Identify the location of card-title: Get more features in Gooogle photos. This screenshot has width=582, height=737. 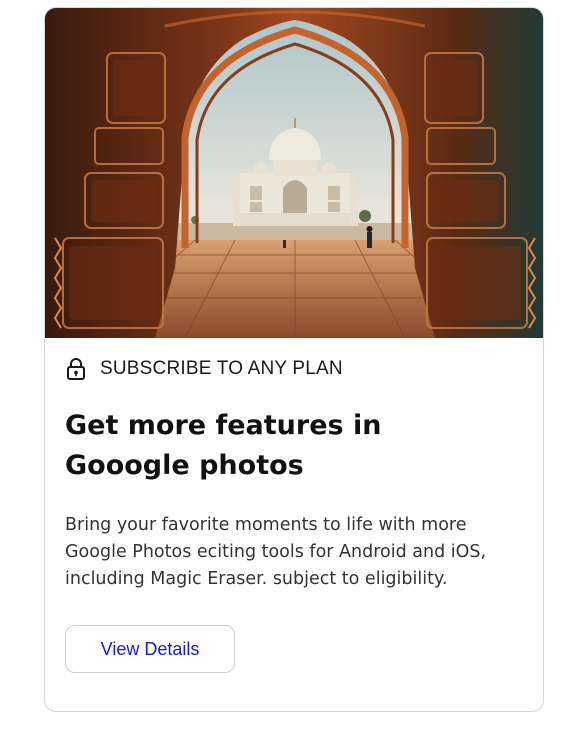
(223, 445).